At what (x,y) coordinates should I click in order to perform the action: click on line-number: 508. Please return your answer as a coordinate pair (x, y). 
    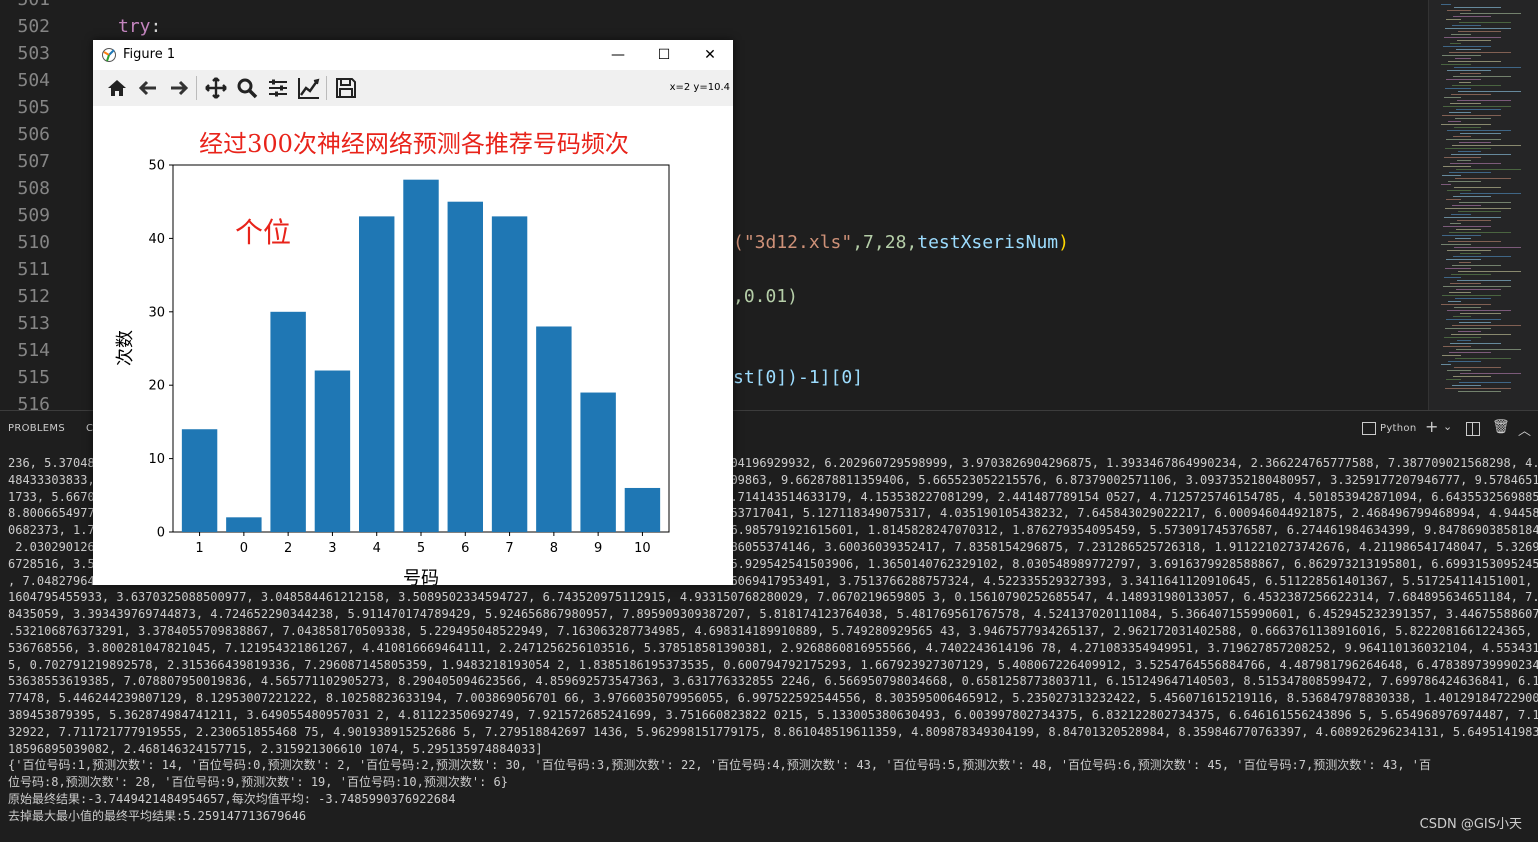
    Looking at the image, I should click on (33, 188).